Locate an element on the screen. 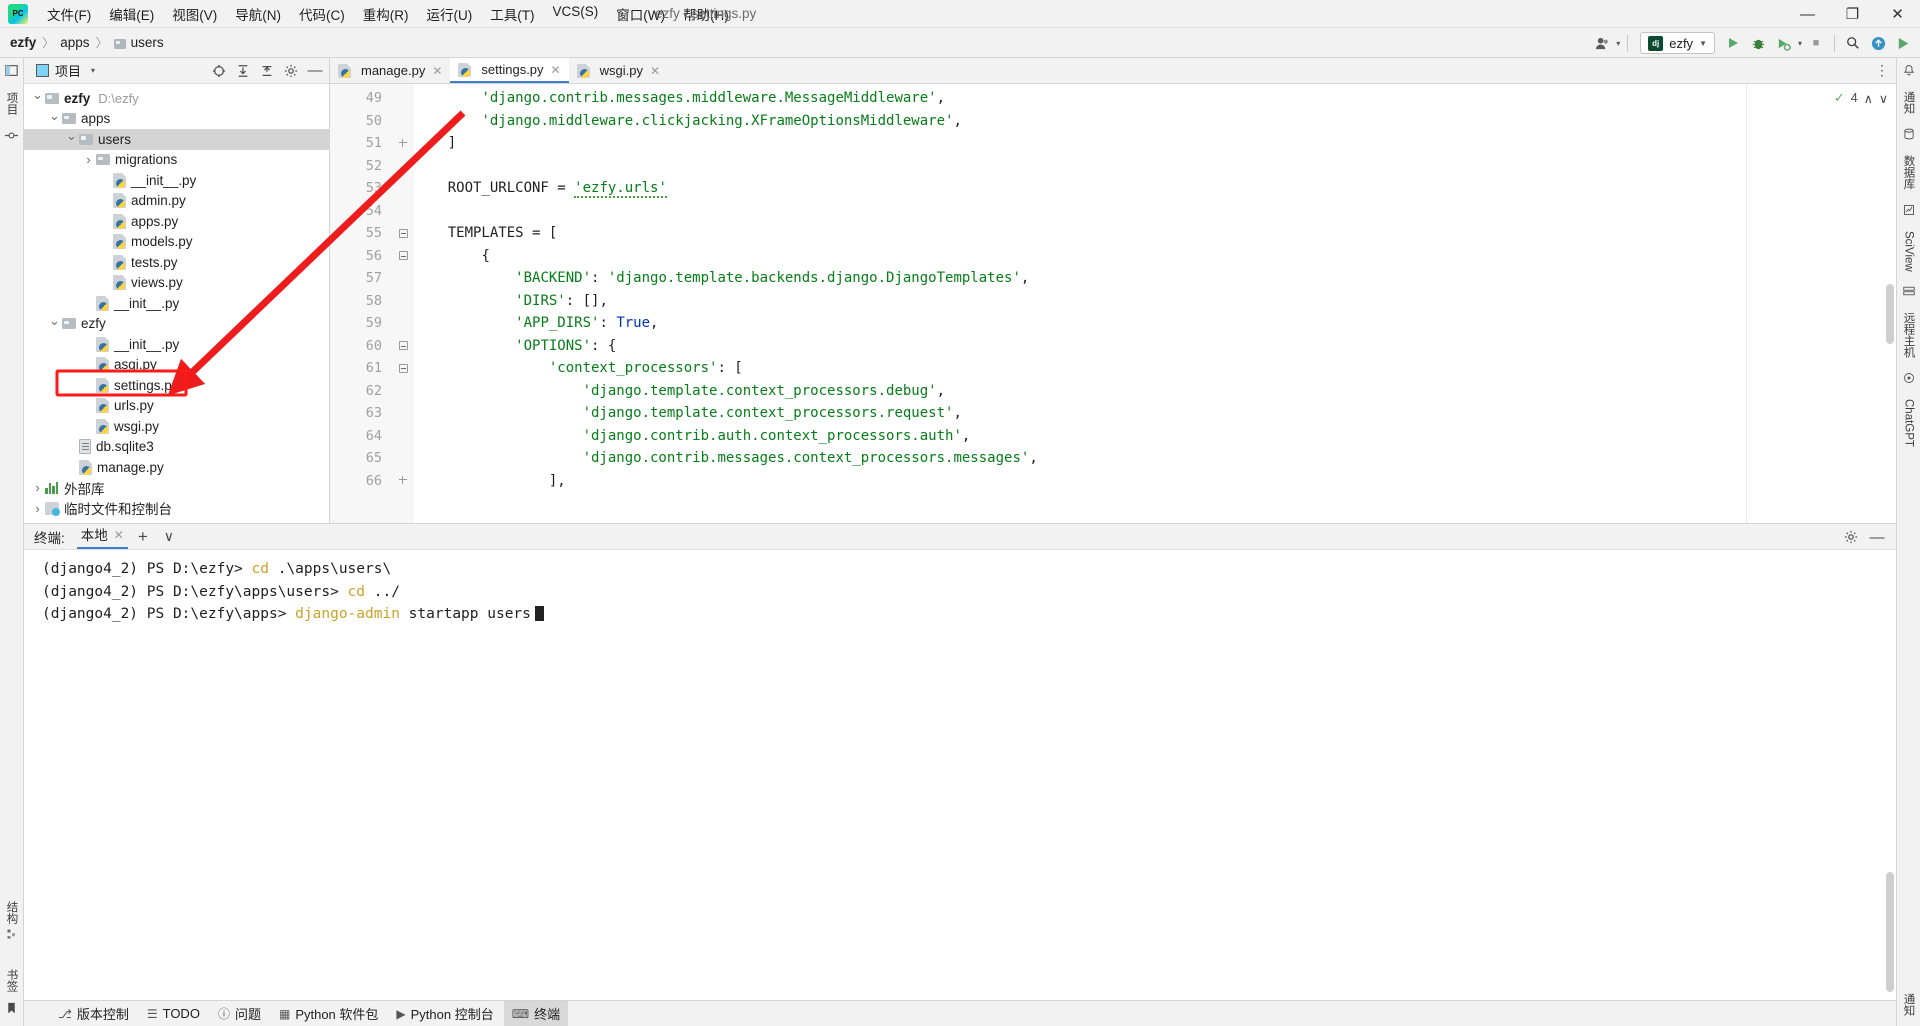  editor-tab-wsgi: wsgi.py ✕ is located at coordinates (618, 70).